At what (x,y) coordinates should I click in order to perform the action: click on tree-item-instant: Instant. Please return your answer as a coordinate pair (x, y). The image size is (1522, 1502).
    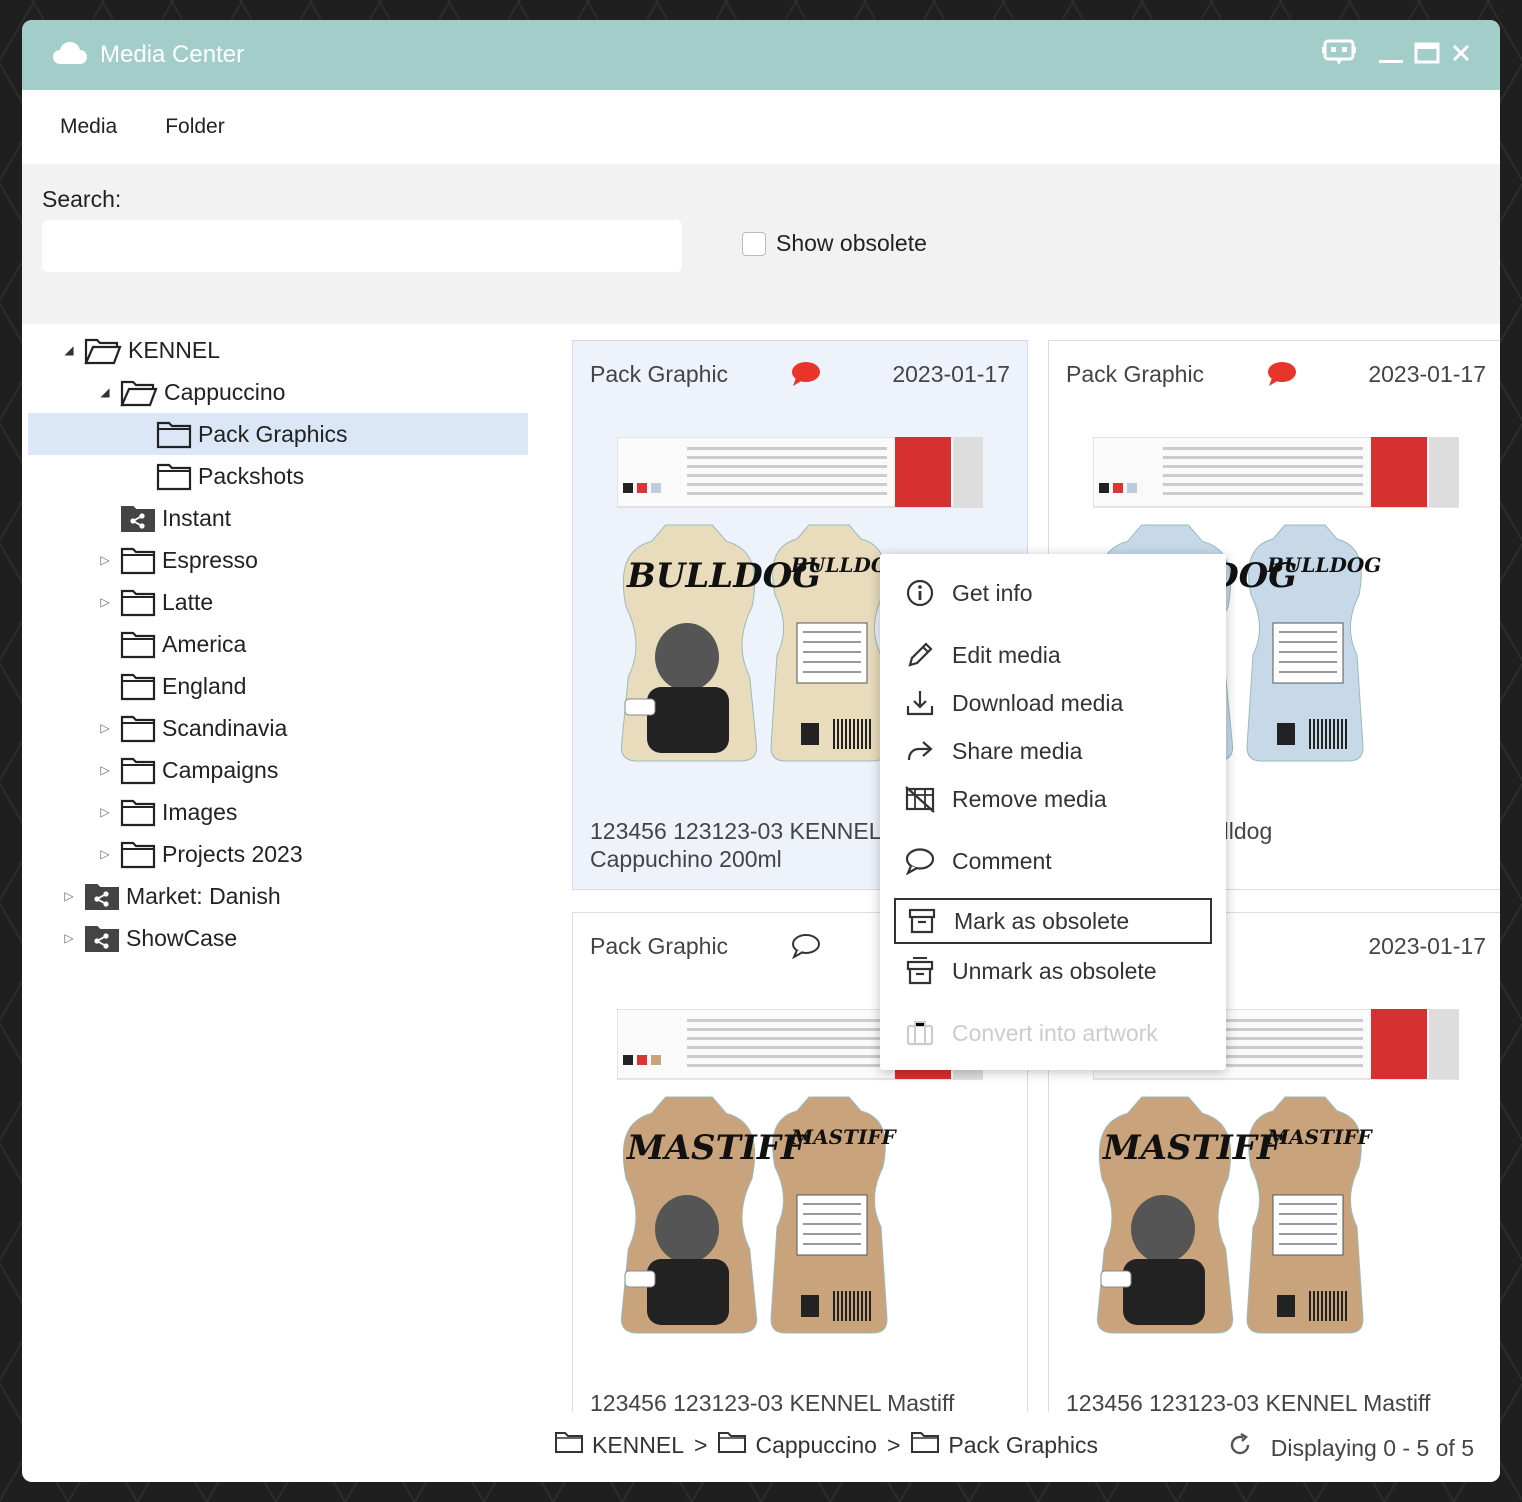
    Looking at the image, I should click on (164, 518).